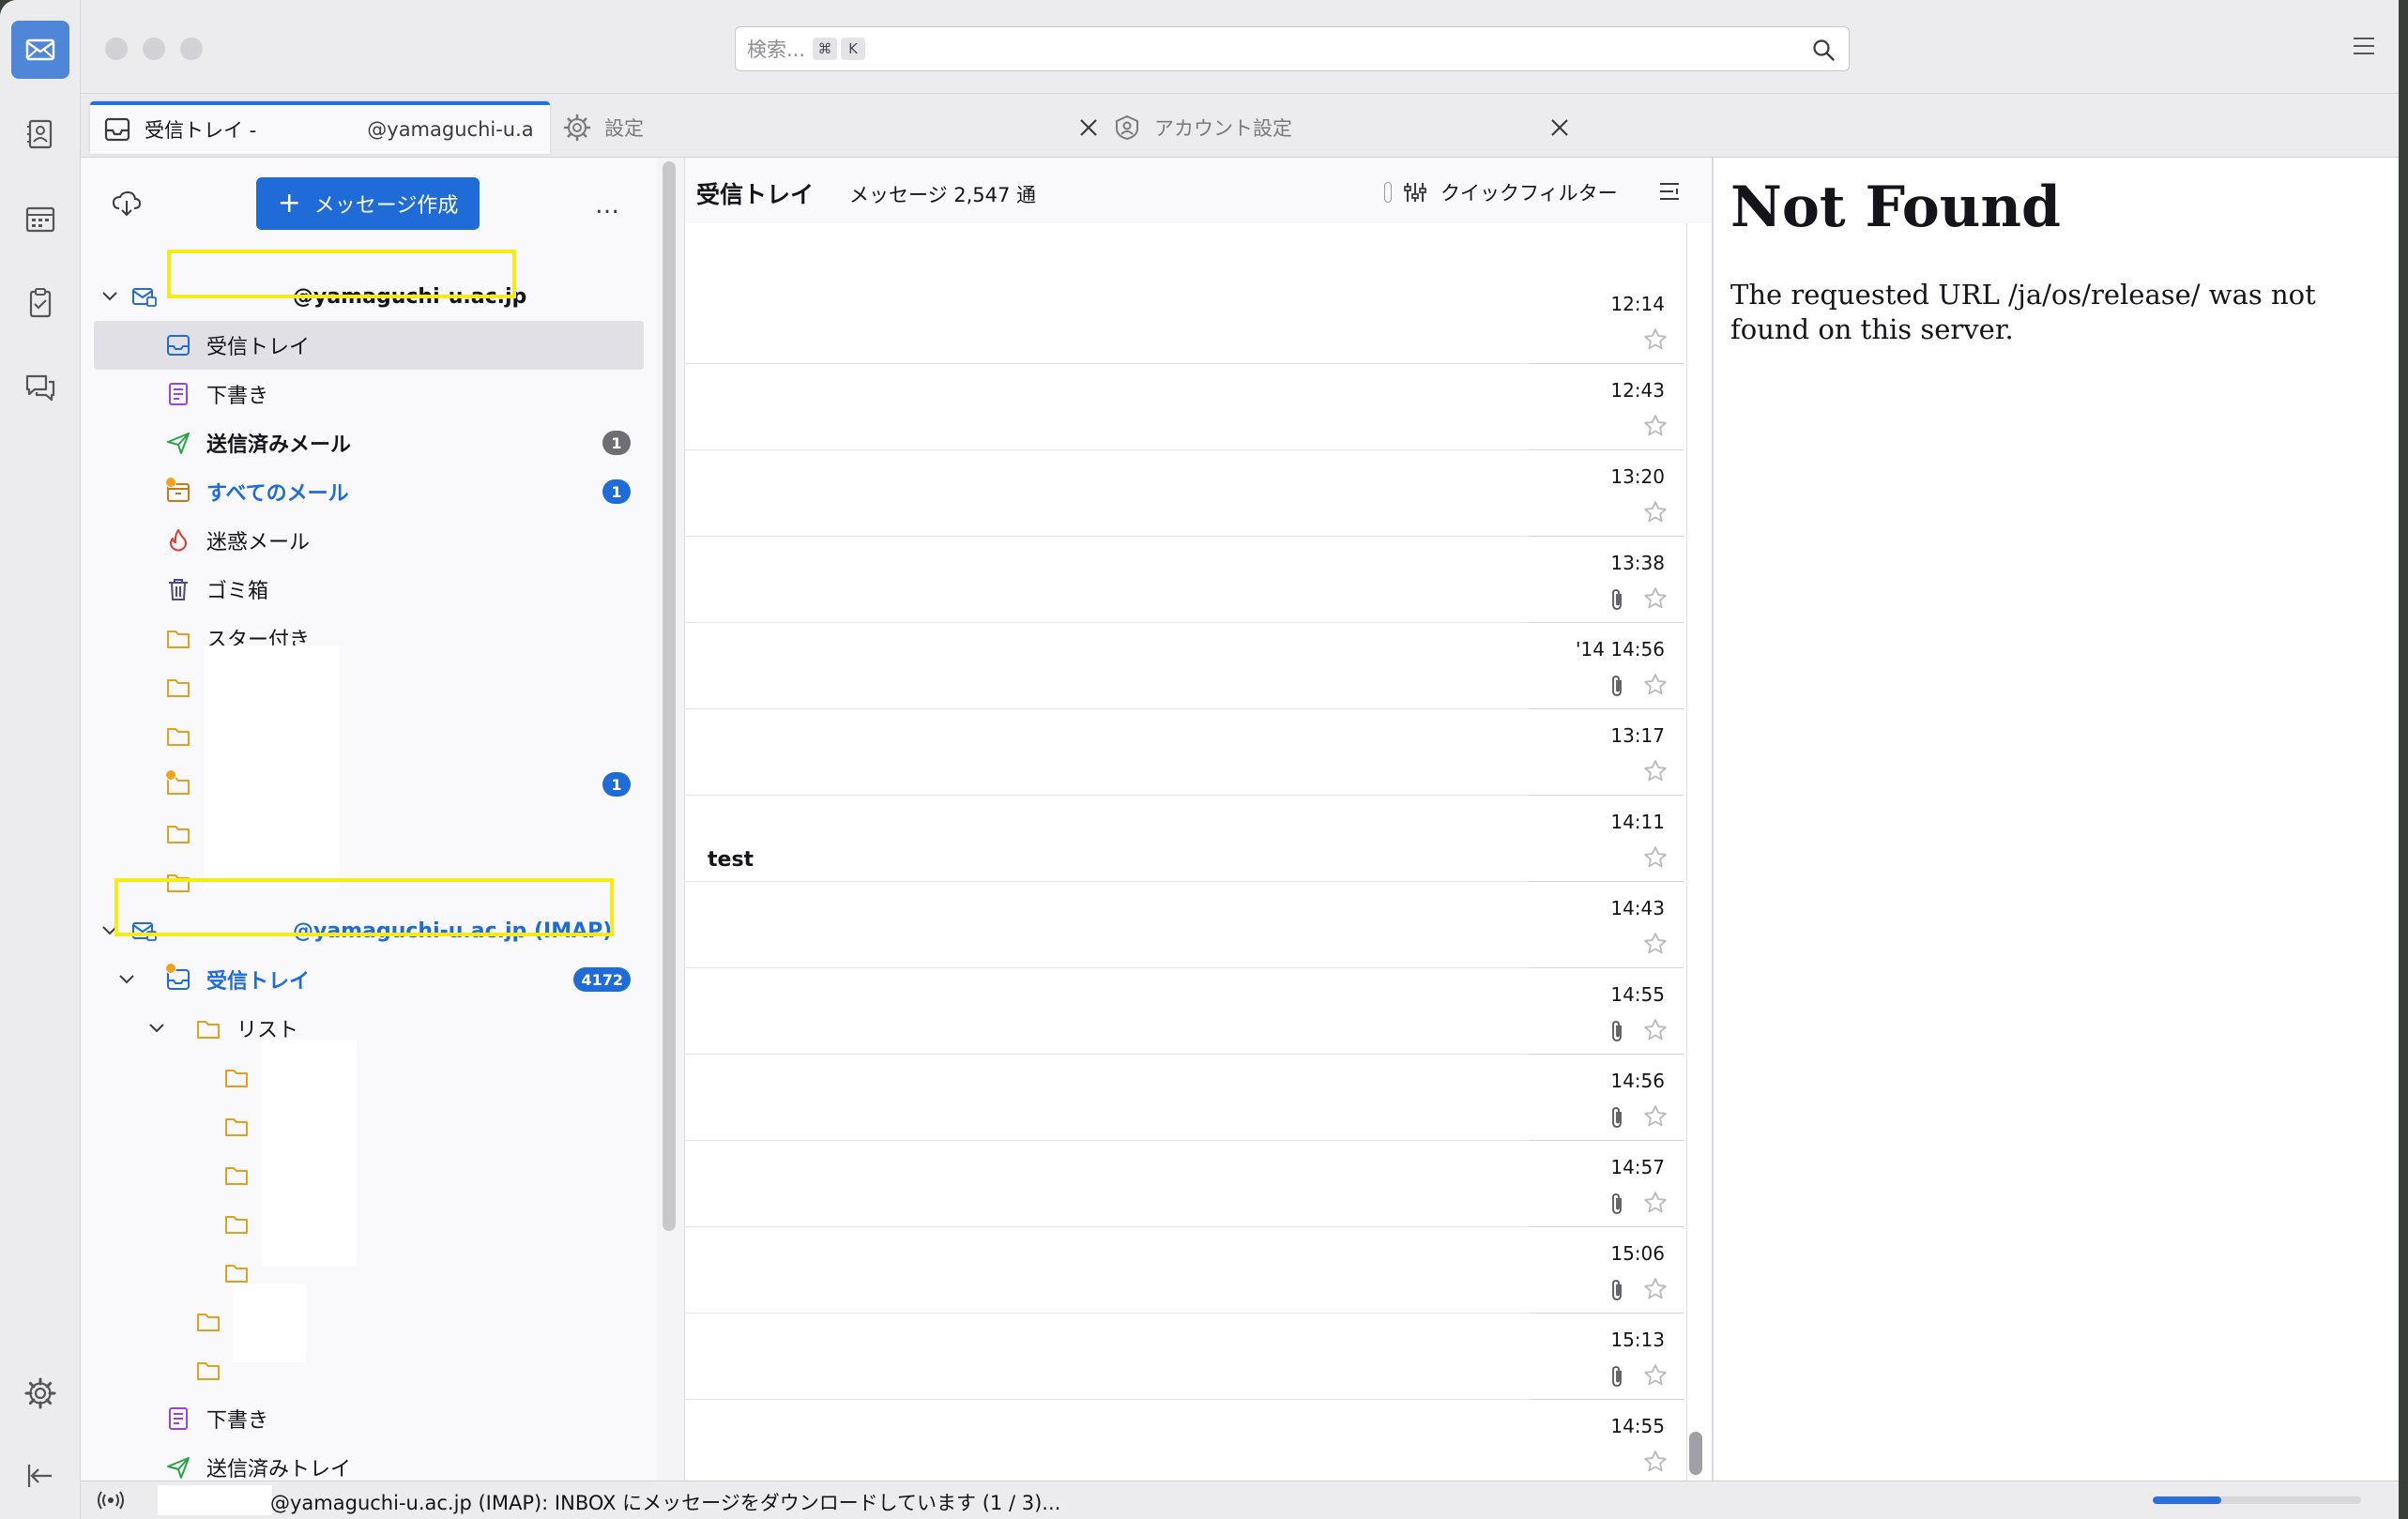 This screenshot has height=1519, width=2408. Describe the element at coordinates (1184, 1357) in the screenshot. I see `message-row: 15:13` at that location.